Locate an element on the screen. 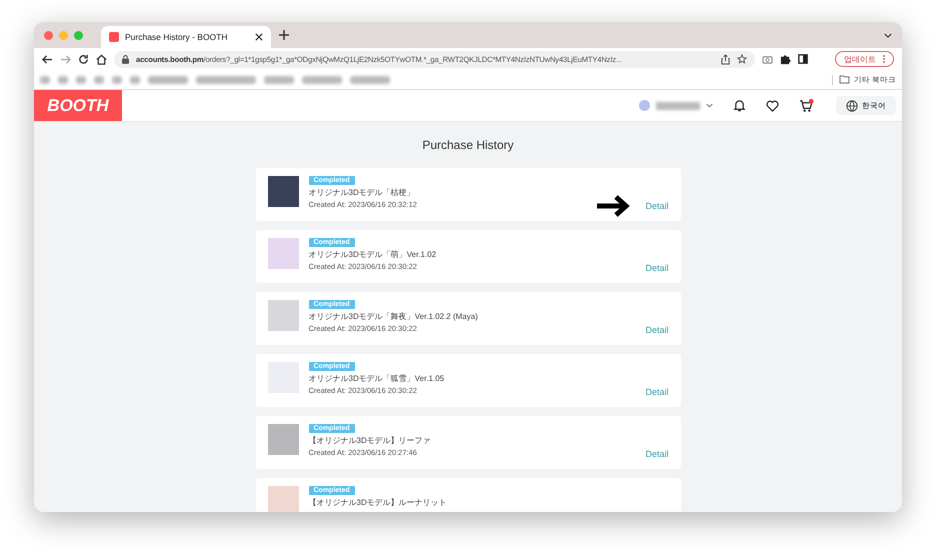  lock-icon is located at coordinates (125, 59).